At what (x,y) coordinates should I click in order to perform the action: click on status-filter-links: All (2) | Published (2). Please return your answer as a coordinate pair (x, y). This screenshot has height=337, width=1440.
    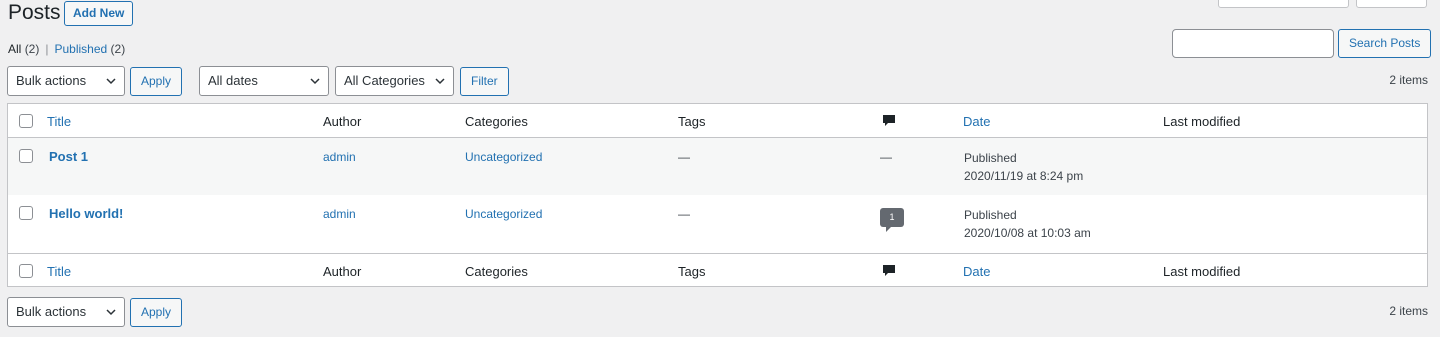
    Looking at the image, I should click on (66, 49).